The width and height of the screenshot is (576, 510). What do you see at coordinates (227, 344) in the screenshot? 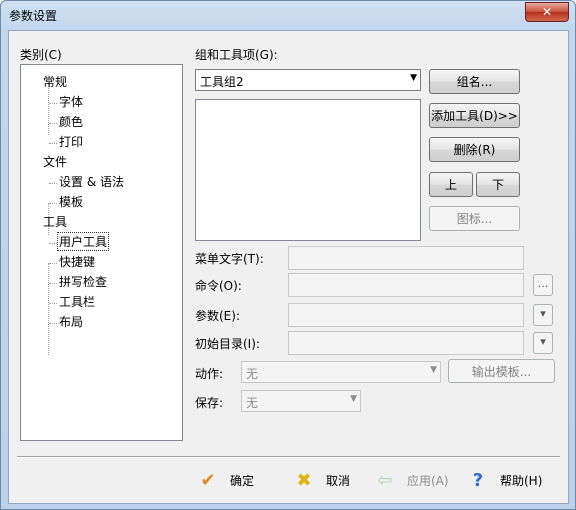
I see `init-dir-label: 初始目录(I):` at bounding box center [227, 344].